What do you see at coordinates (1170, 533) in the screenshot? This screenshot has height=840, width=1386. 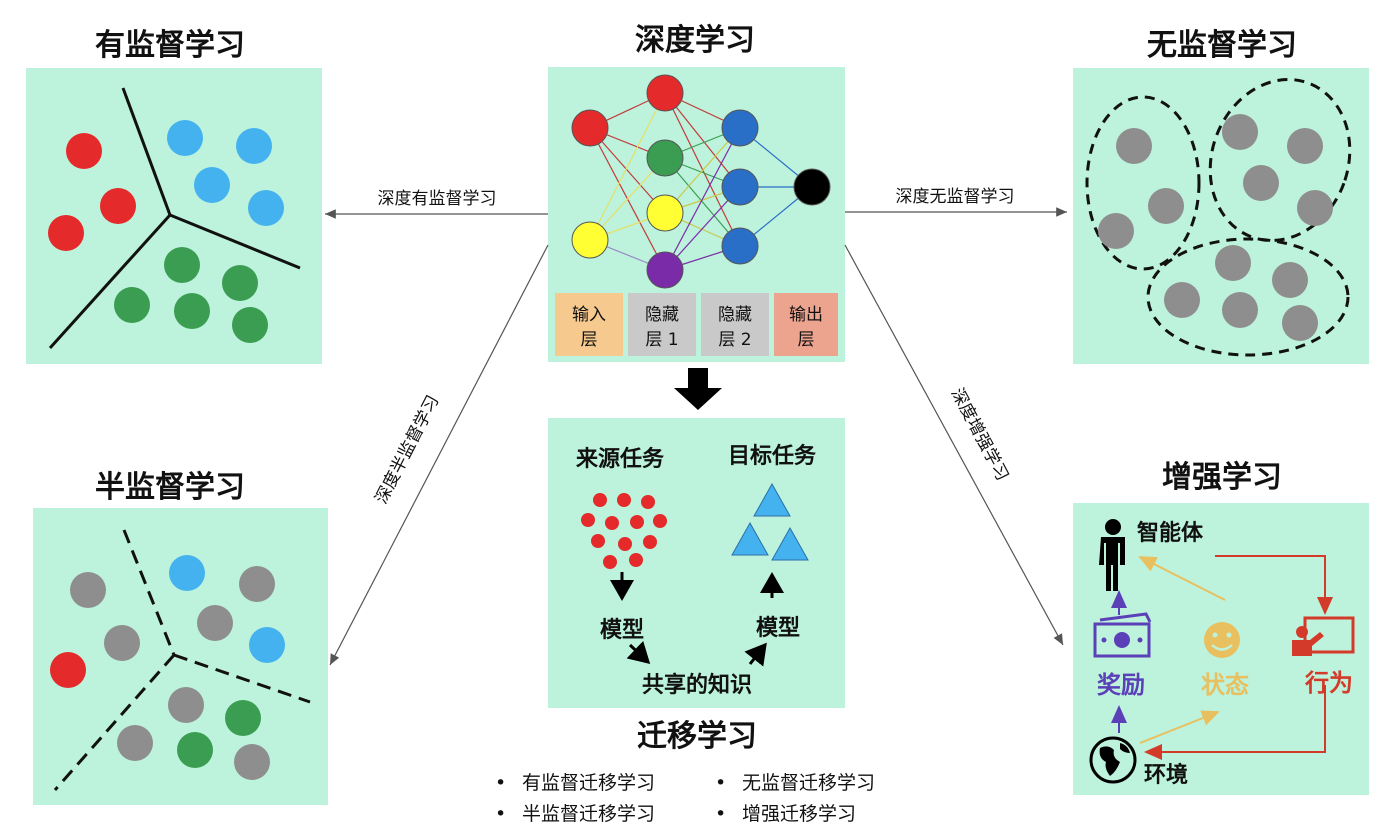 I see `agent-label: 智能体` at bounding box center [1170, 533].